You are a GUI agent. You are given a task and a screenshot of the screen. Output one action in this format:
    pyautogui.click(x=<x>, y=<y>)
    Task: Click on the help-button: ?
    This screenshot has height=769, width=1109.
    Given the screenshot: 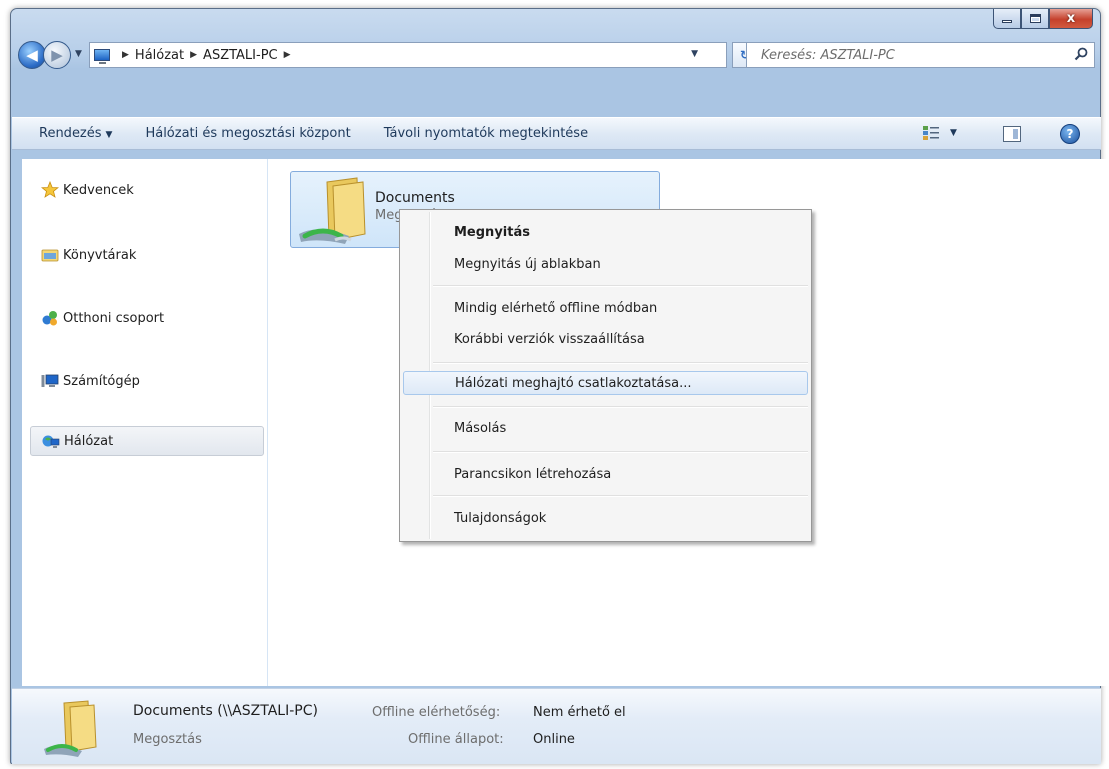 What is the action you would take?
    pyautogui.click(x=1070, y=134)
    